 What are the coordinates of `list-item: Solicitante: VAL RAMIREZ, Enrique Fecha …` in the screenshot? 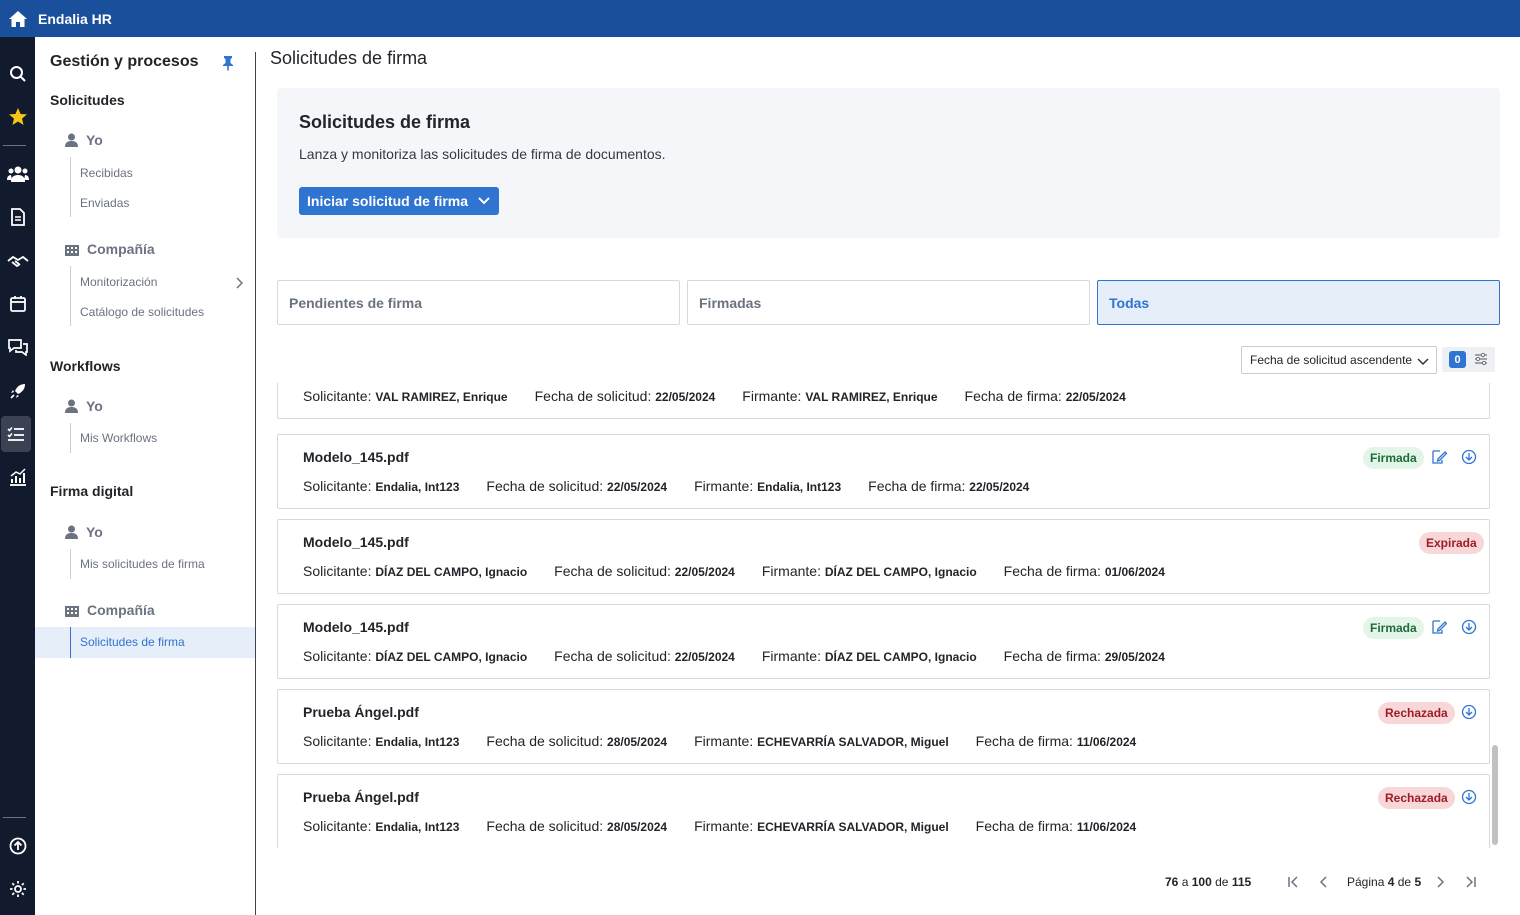 It's located at (883, 401).